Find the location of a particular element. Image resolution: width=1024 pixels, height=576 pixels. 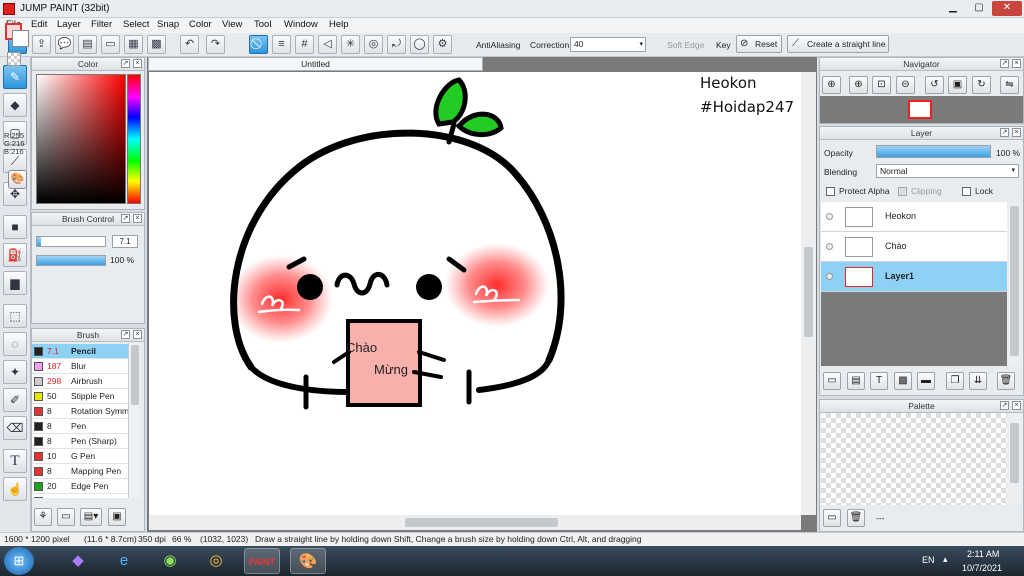

background-color-swatch is located at coordinates (20, 38).